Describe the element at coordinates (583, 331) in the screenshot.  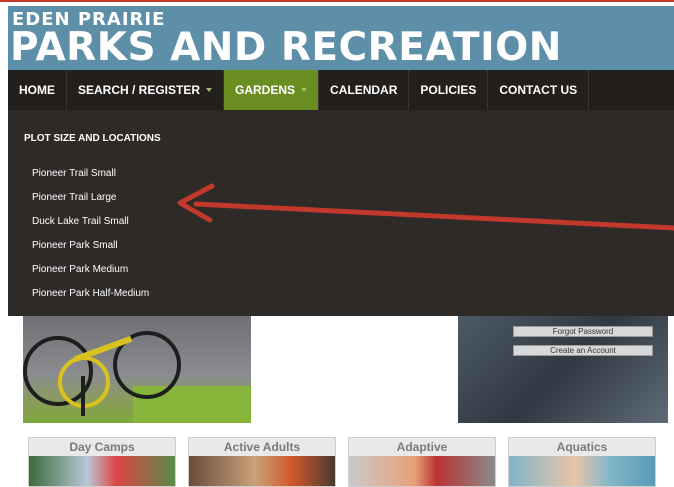
I see `forgot-password-button: Forgot Password` at that location.